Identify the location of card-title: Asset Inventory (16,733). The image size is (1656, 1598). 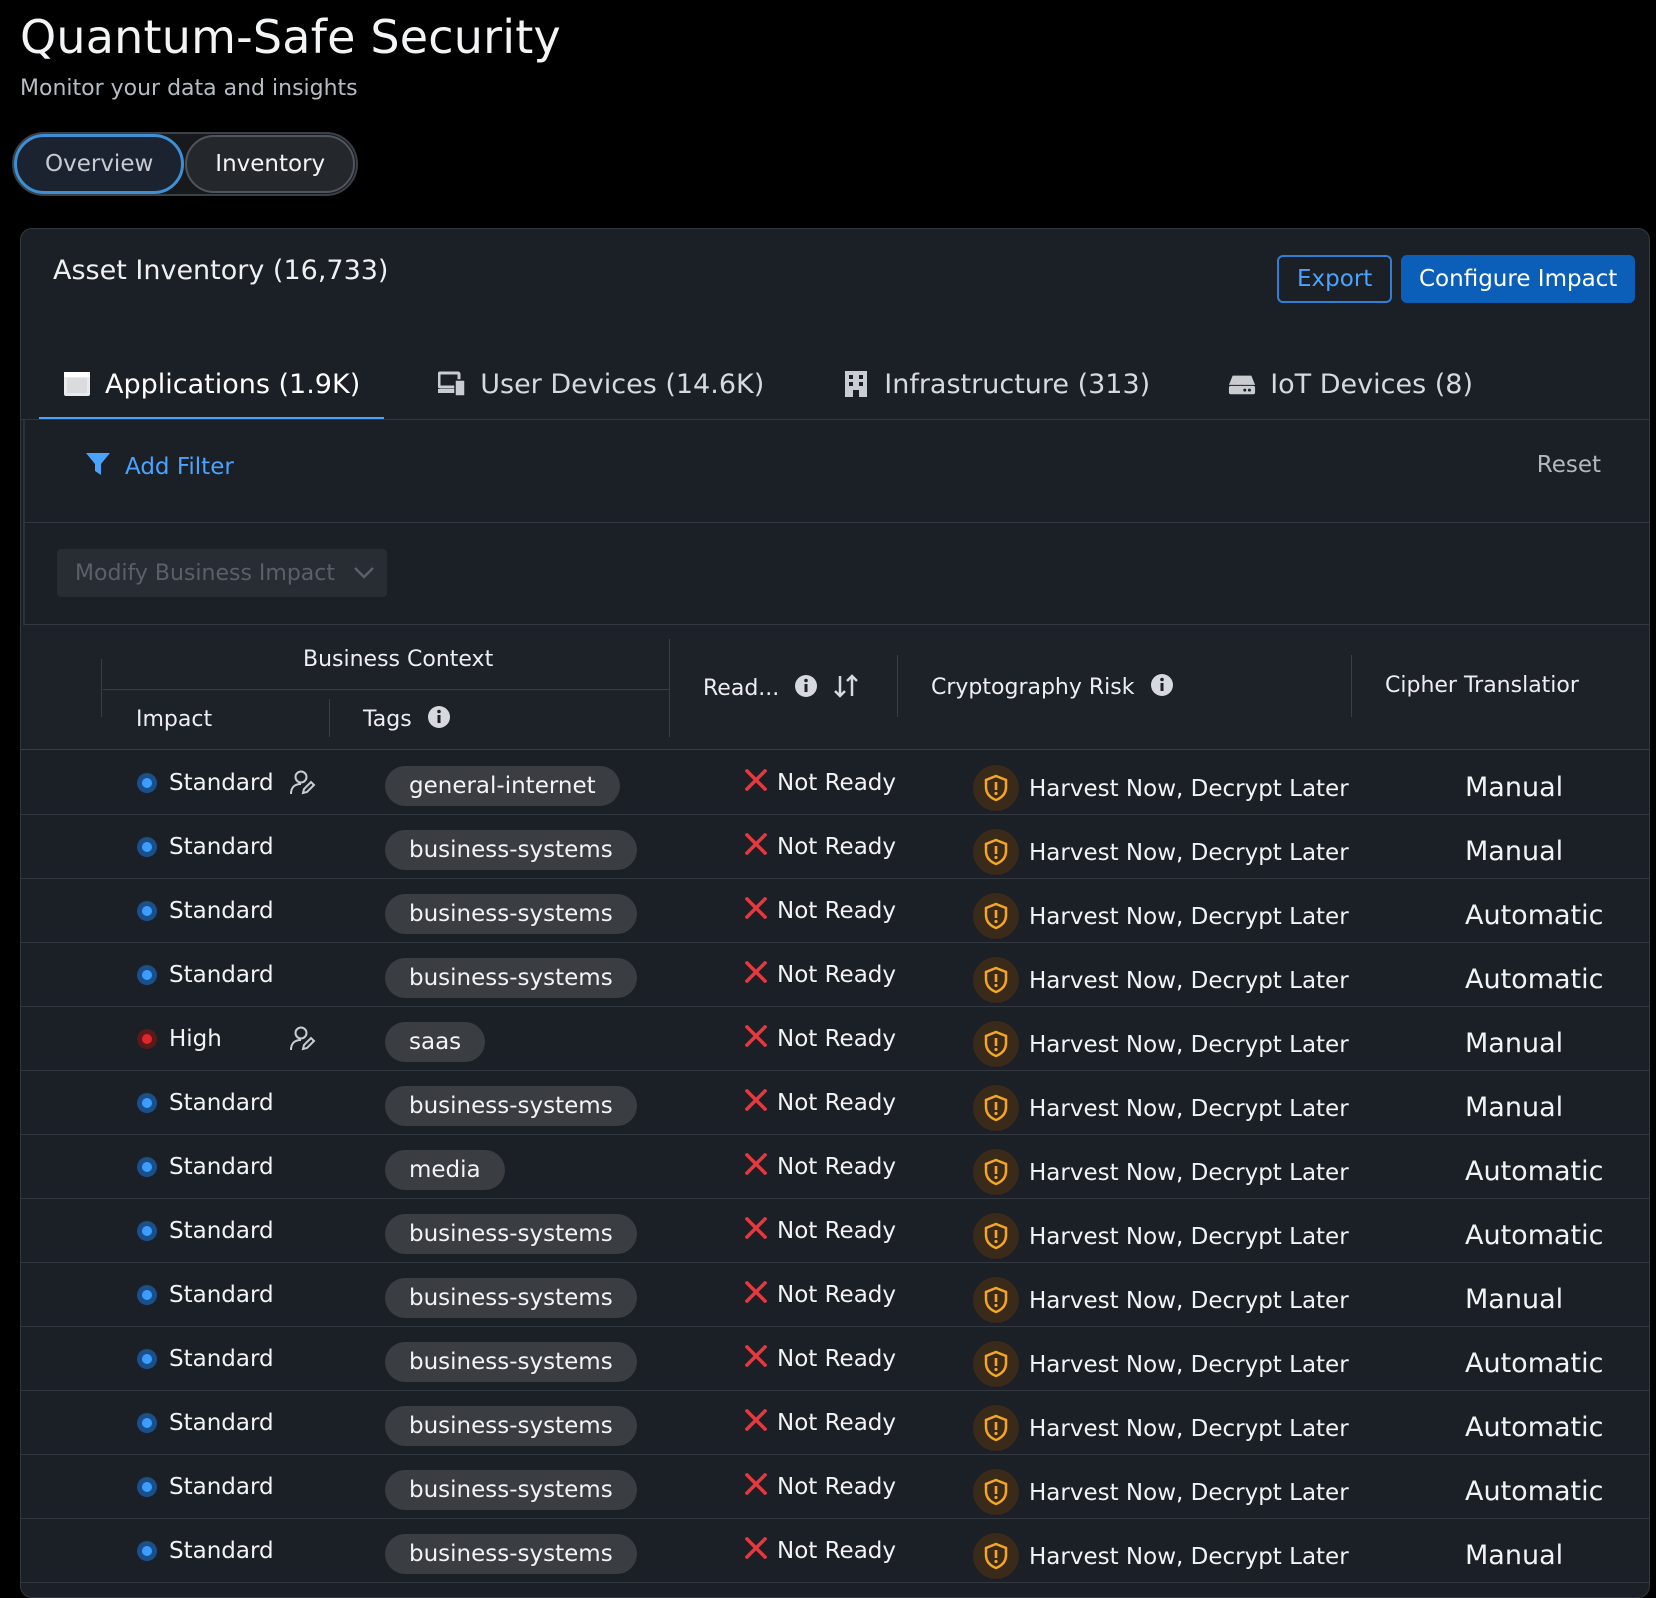
(221, 270).